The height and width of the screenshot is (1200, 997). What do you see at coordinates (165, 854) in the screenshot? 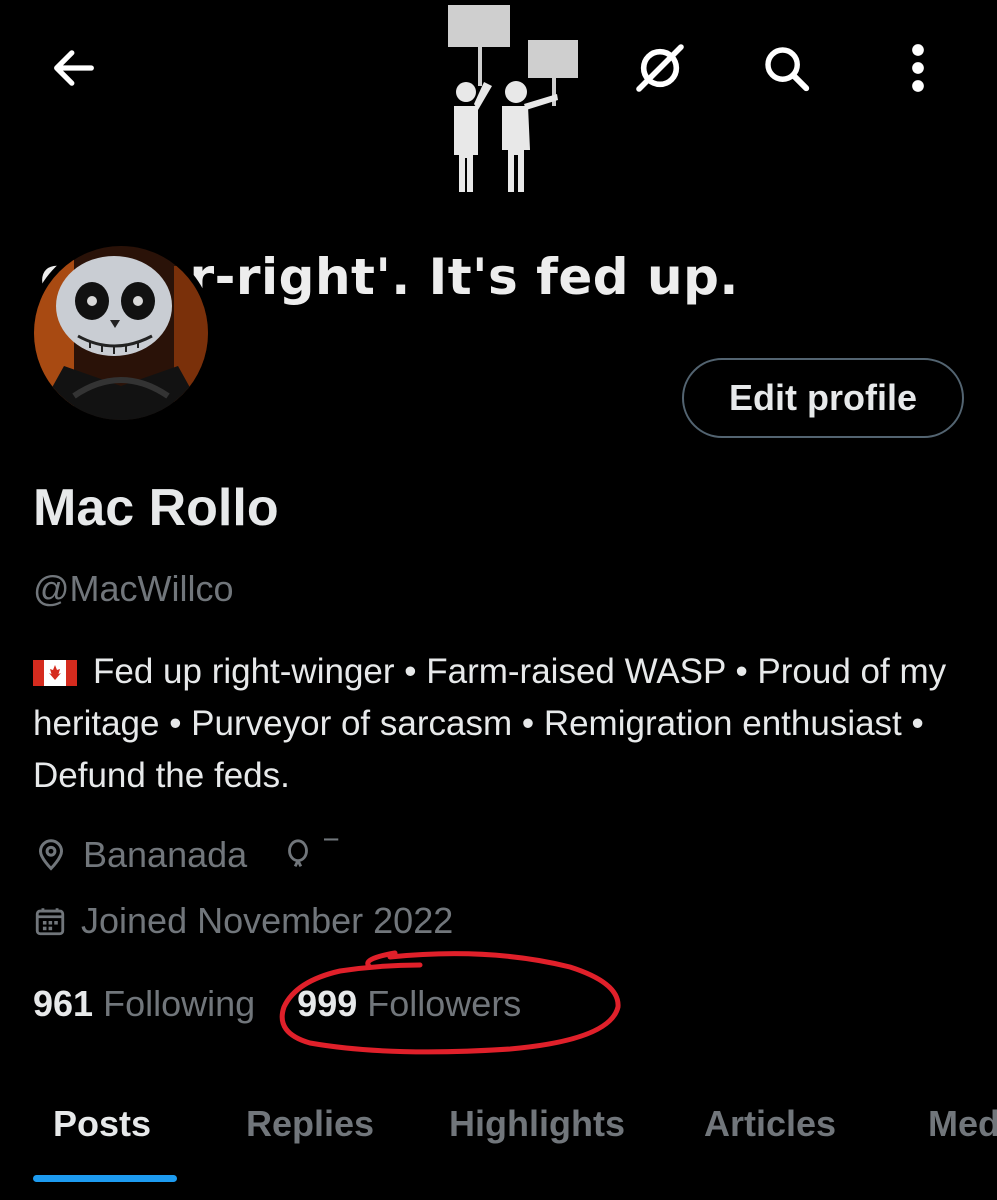
I see `location-text: Bananada` at bounding box center [165, 854].